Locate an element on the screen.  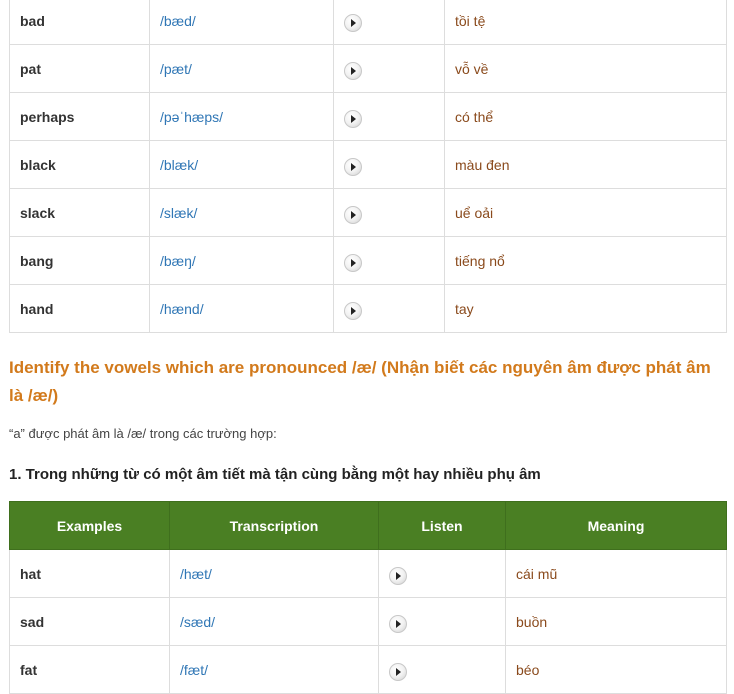
table-row: hand /hænd/ tay is located at coordinates (368, 308).